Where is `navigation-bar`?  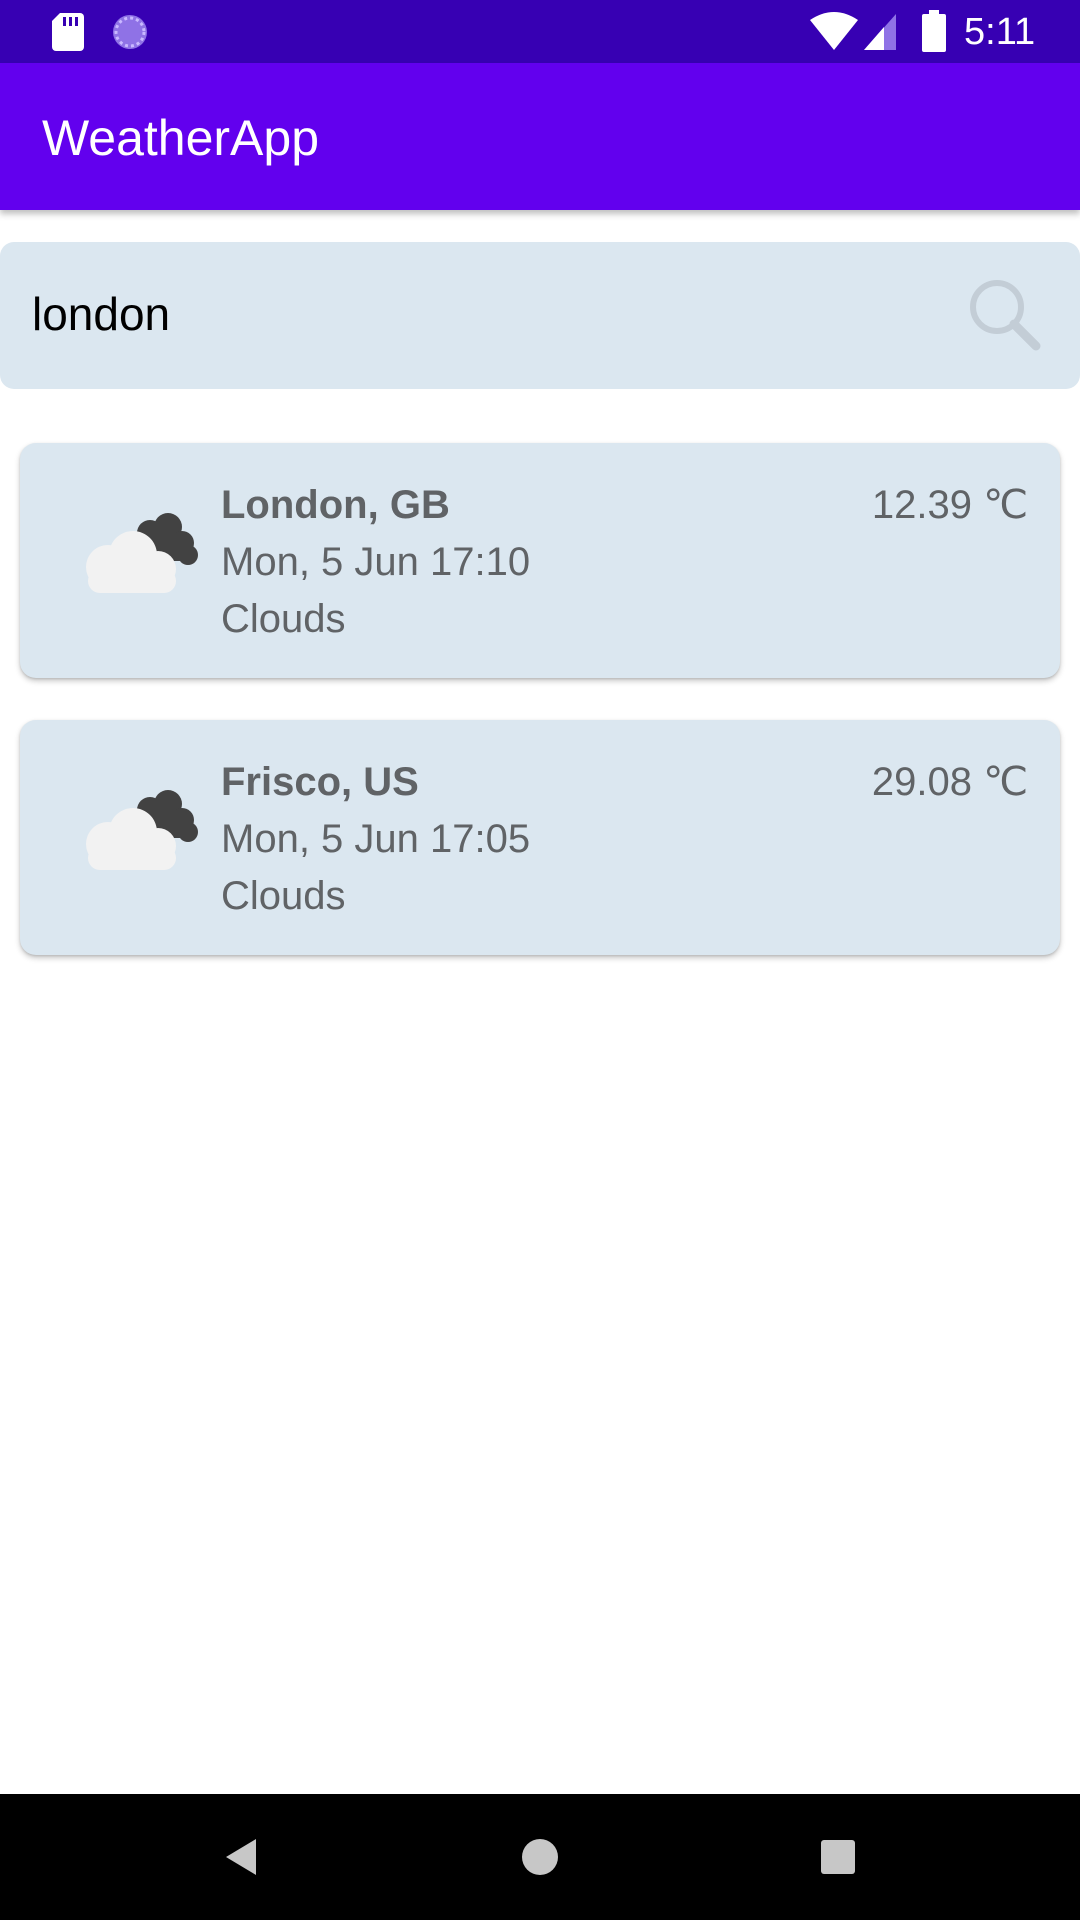 navigation-bar is located at coordinates (540, 1857).